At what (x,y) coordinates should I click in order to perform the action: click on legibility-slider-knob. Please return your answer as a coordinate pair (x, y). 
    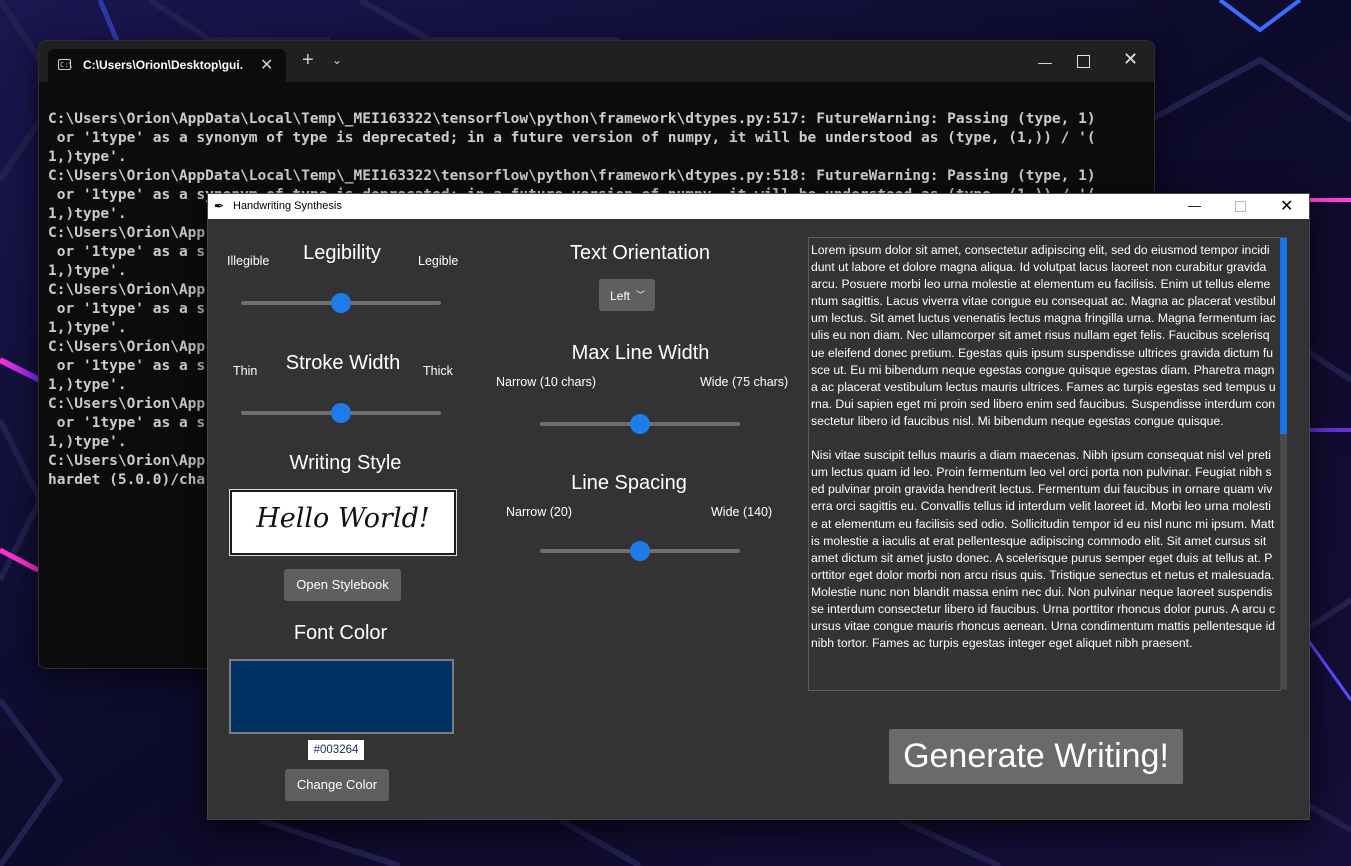
    Looking at the image, I should click on (341, 303).